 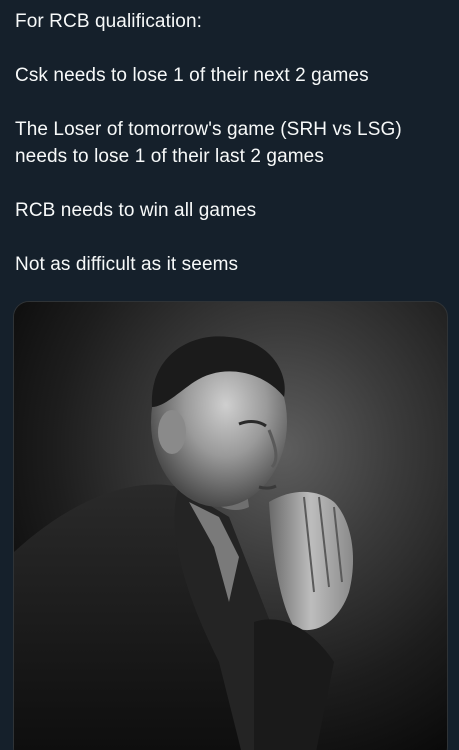 What do you see at coordinates (136, 210) in the screenshot?
I see `tweet-line-4: RCB needs to win all games` at bounding box center [136, 210].